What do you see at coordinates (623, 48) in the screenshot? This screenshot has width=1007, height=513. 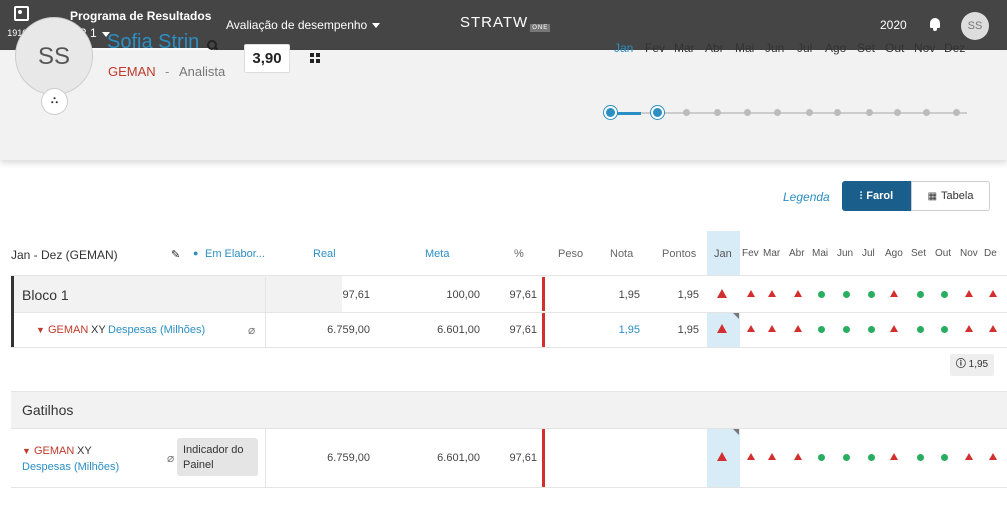 I see `timeline-month-jan: Jan` at bounding box center [623, 48].